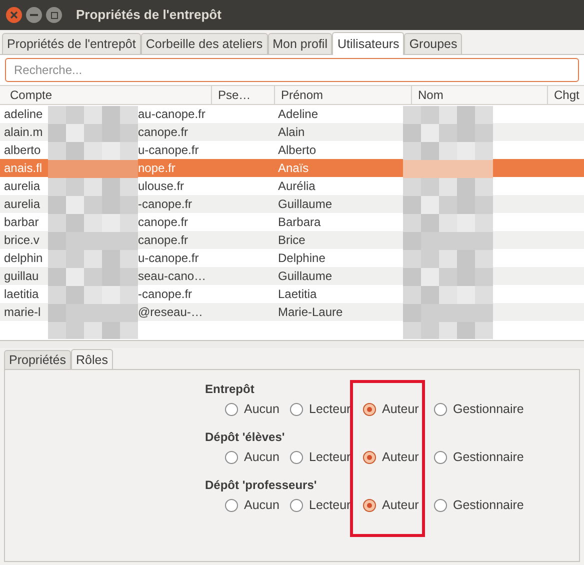 The height and width of the screenshot is (565, 584). What do you see at coordinates (368, 43) in the screenshot?
I see `tab: Utilisateurs` at bounding box center [368, 43].